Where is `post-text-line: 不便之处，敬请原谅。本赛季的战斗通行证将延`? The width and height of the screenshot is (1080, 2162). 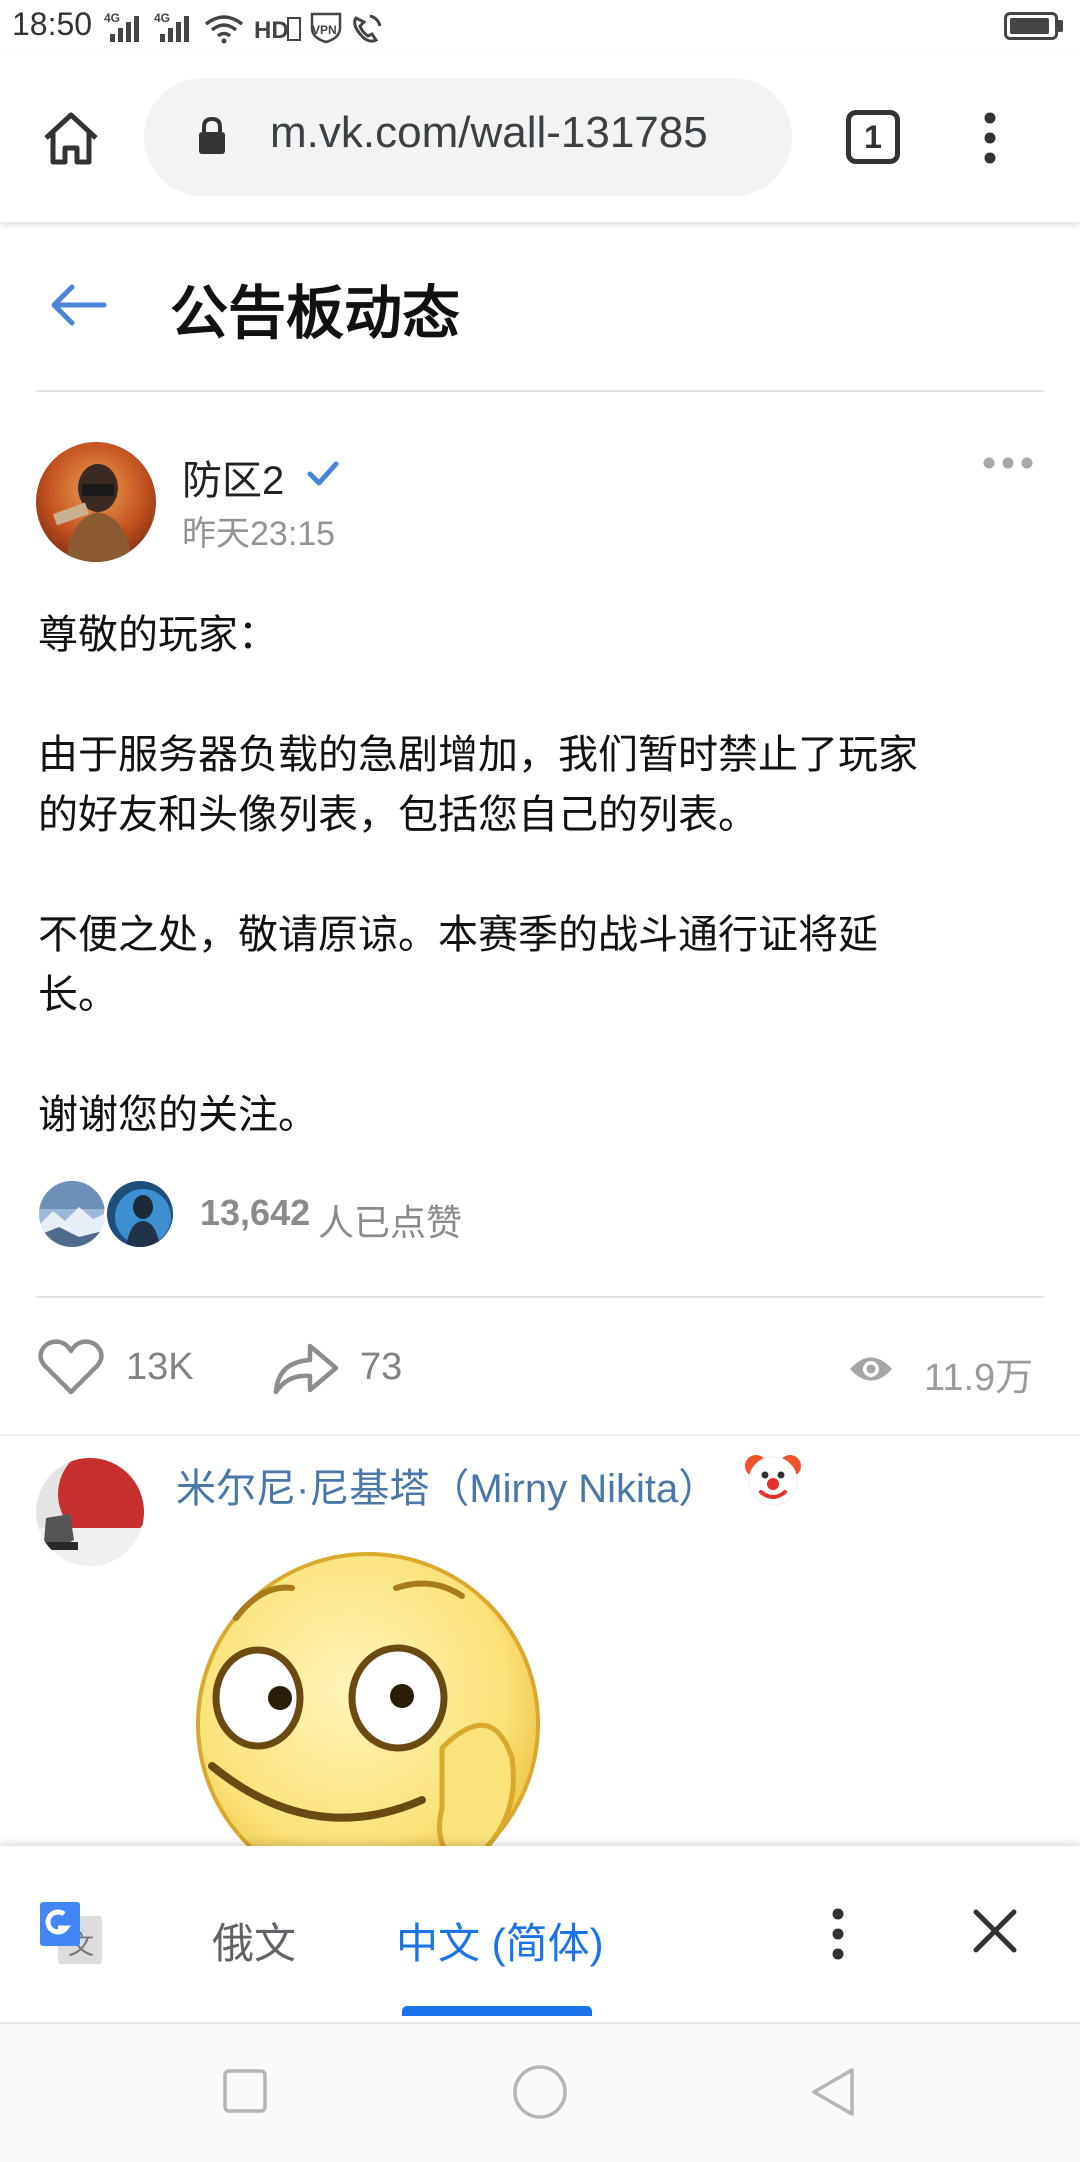
post-text-line: 不便之处，敬请原谅。本赛季的战斗通行证将延 is located at coordinates (458, 935).